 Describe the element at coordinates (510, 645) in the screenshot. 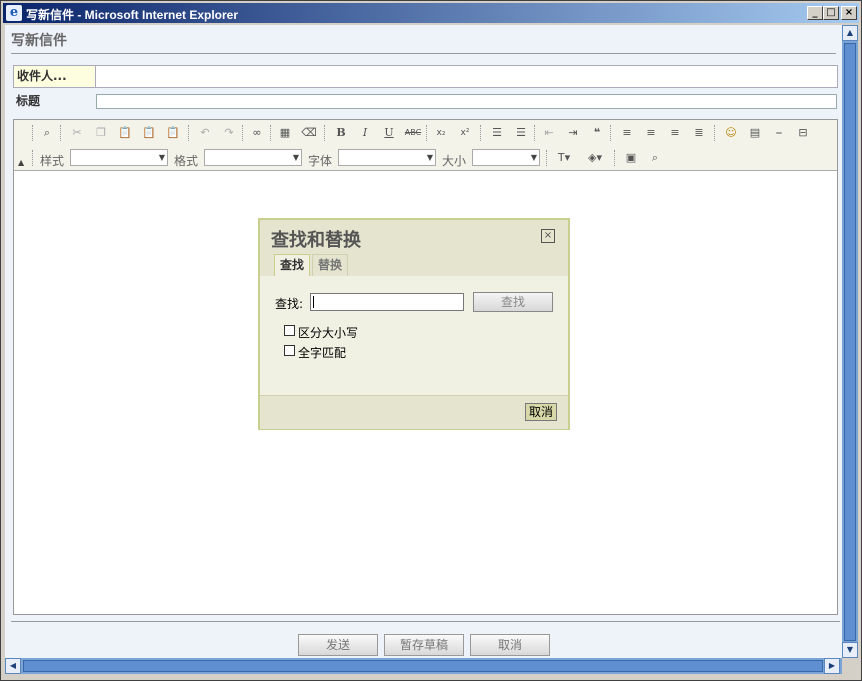

I see `cancel-button: 取消` at that location.